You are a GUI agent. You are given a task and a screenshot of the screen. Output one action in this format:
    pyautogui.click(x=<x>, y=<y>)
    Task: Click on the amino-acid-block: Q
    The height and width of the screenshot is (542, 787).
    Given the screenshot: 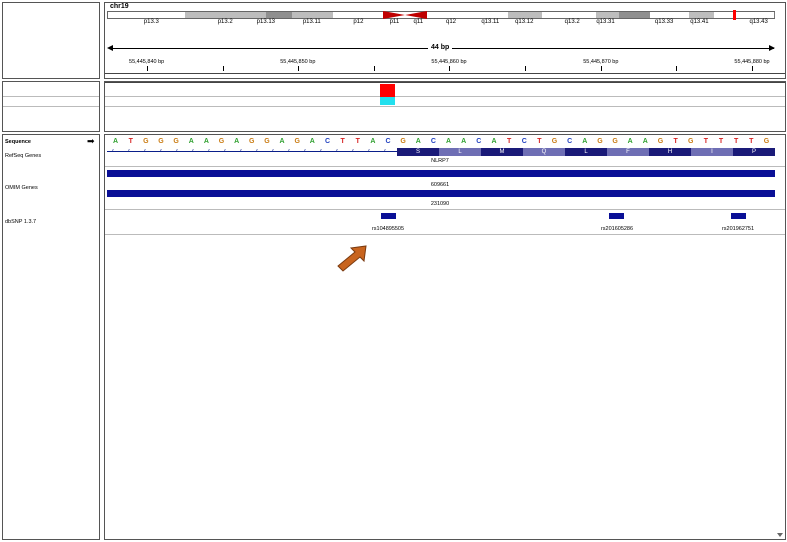 What is the action you would take?
    pyautogui.click(x=544, y=152)
    